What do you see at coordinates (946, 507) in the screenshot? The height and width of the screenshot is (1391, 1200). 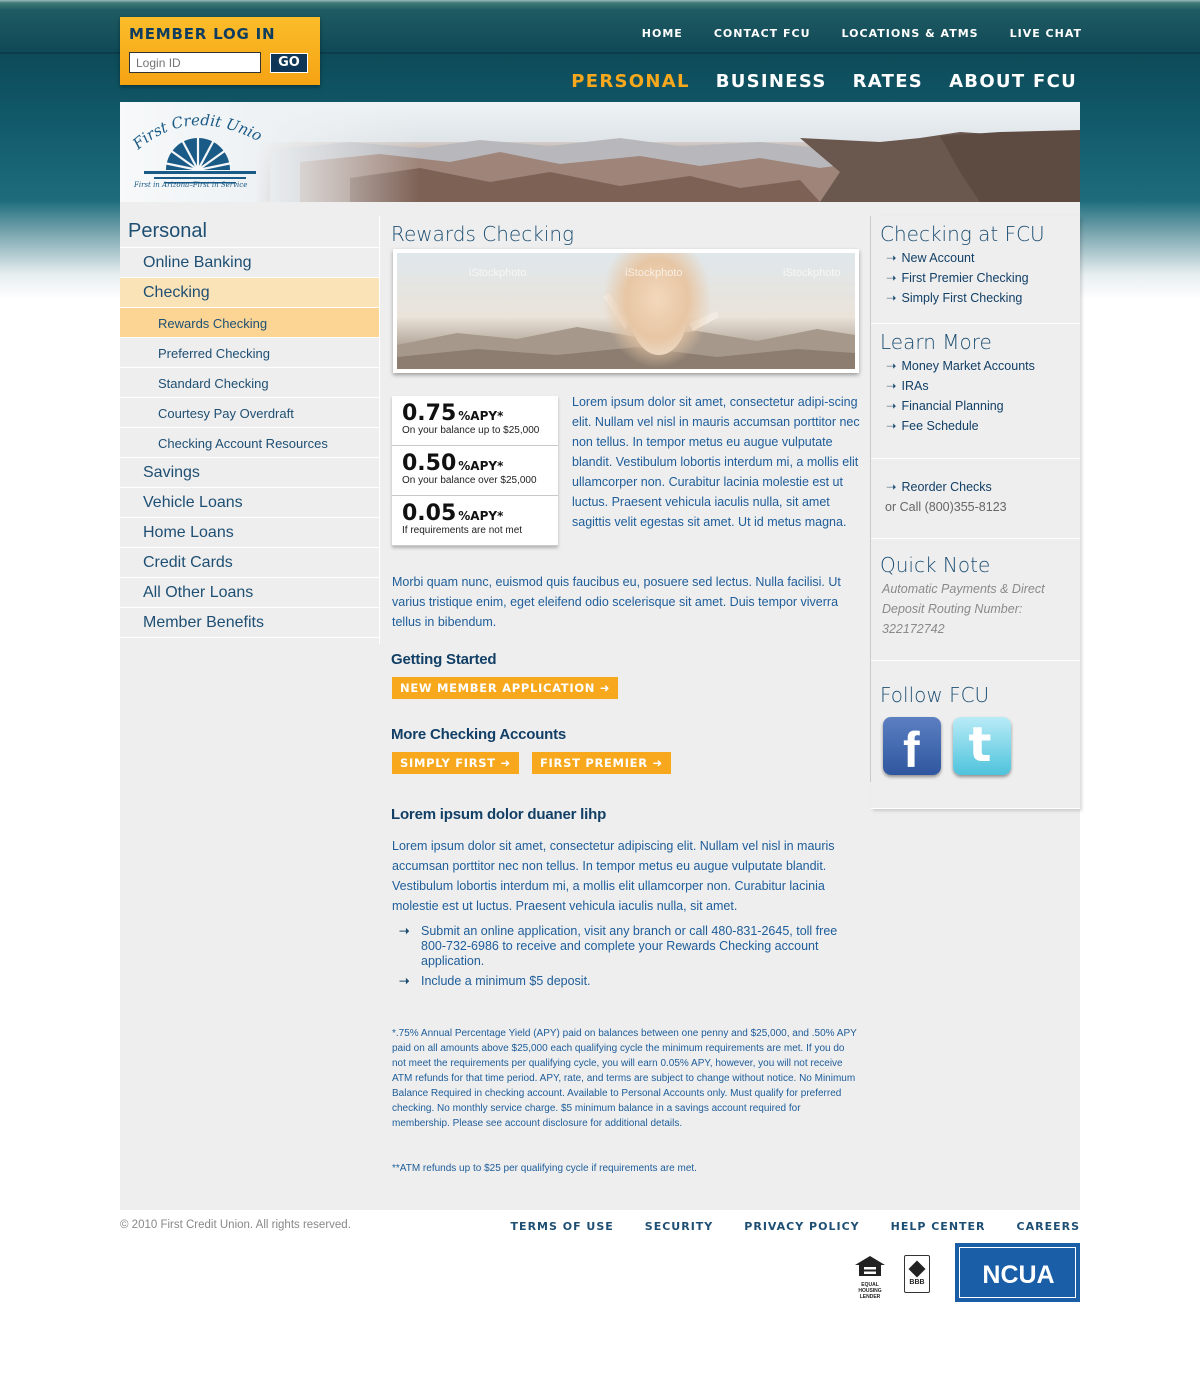 I see `reorder-phone: or Call (800)355-8123` at bounding box center [946, 507].